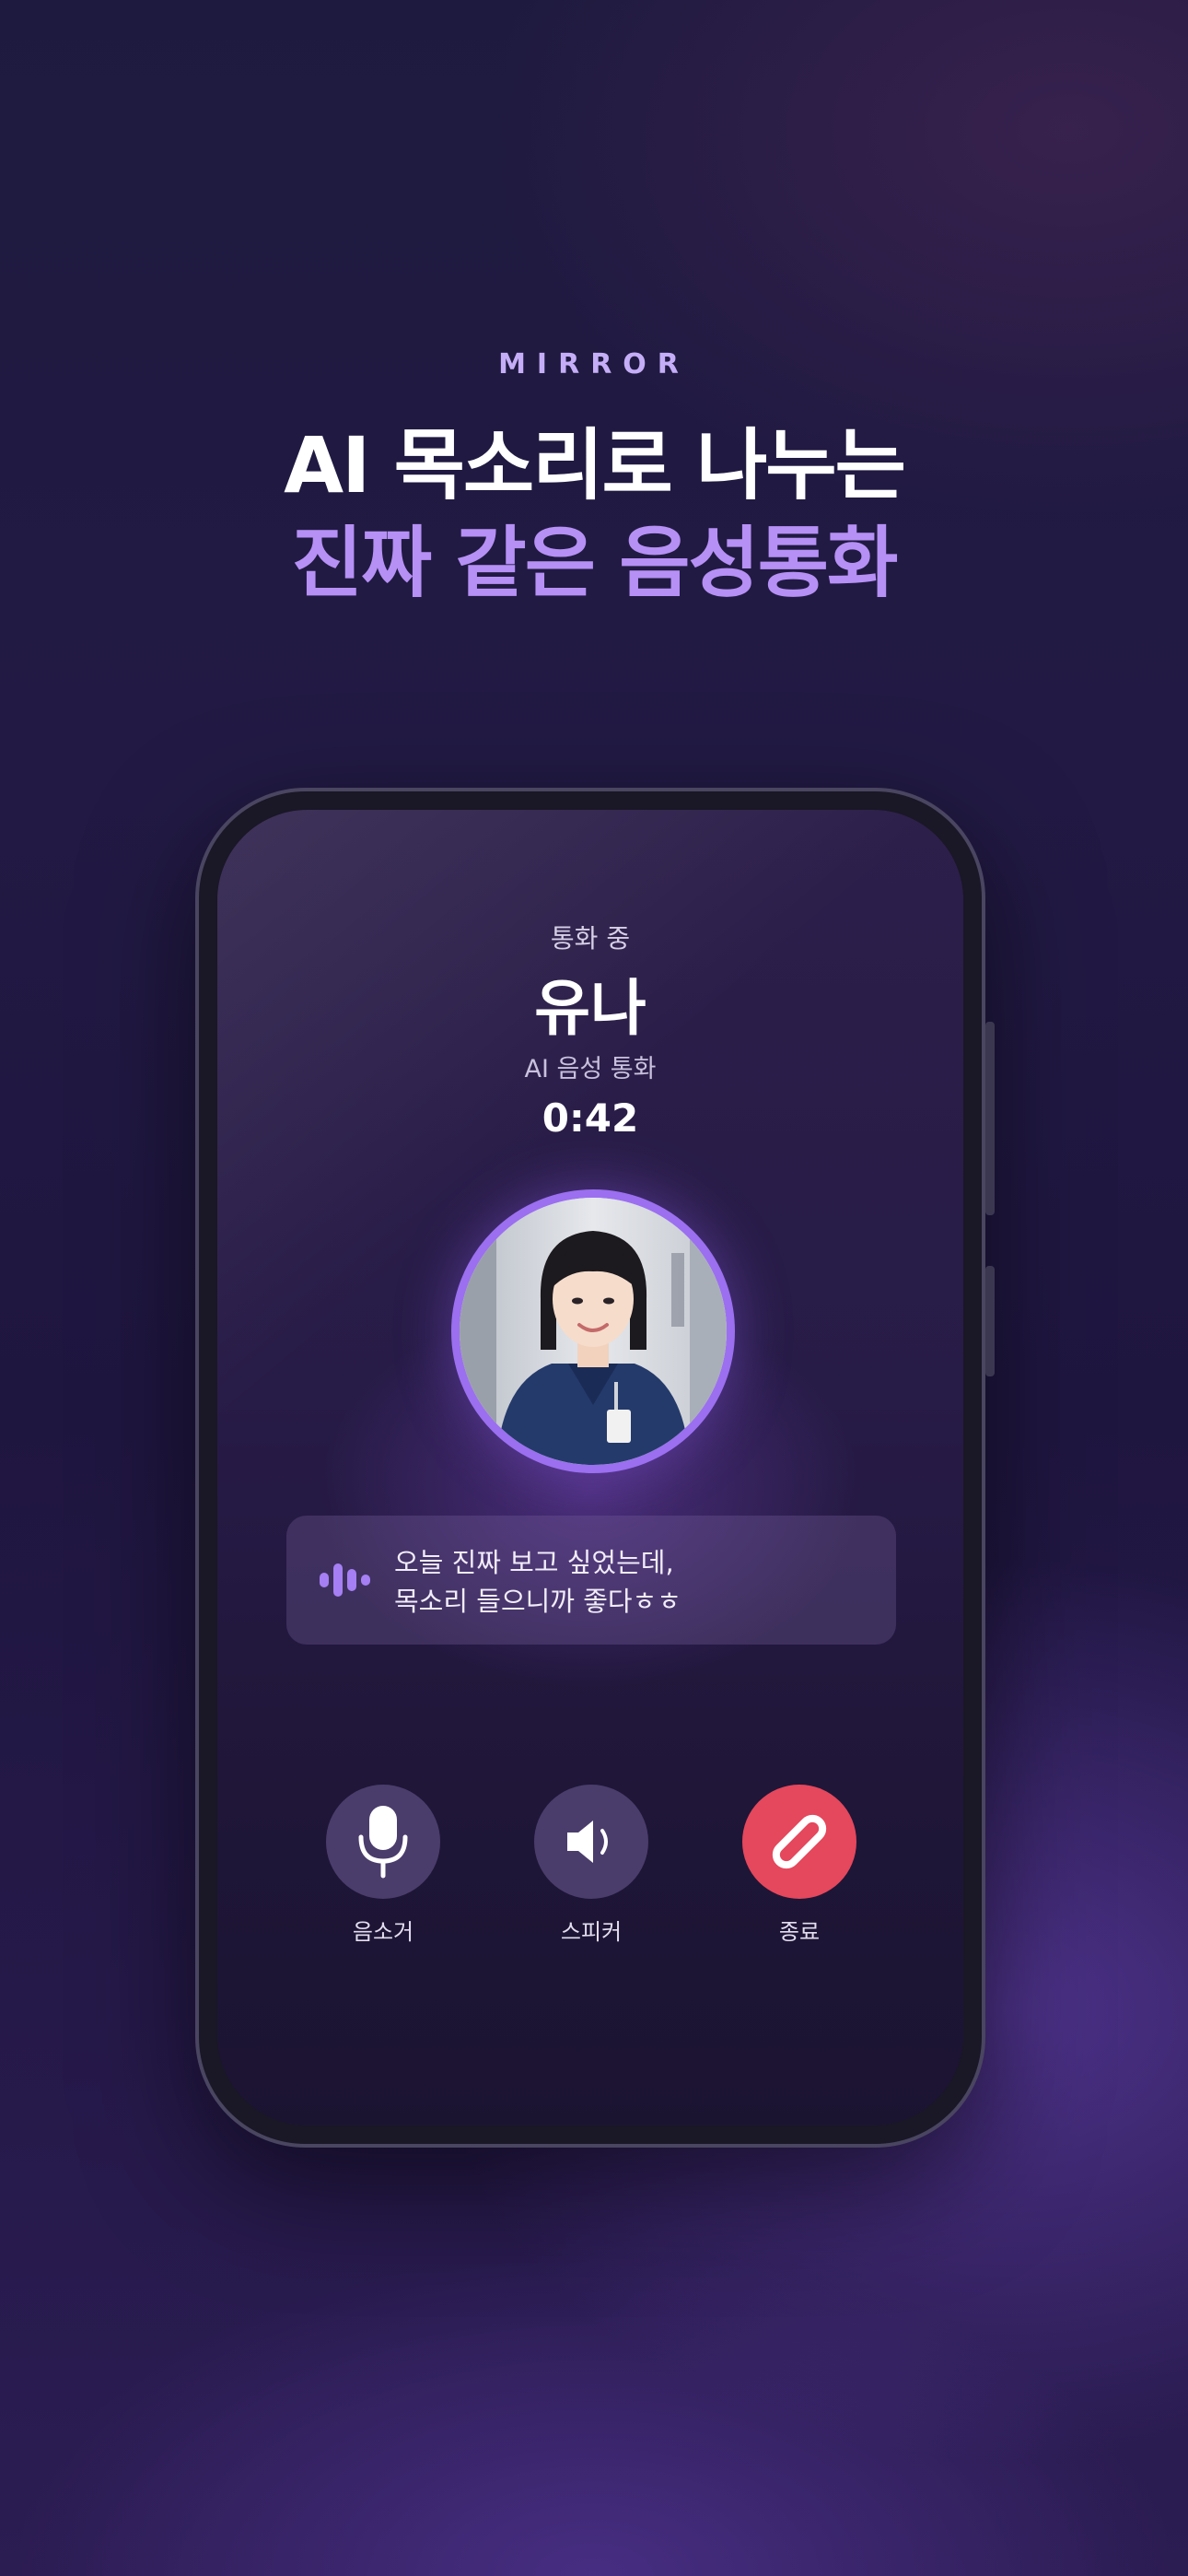 Image resolution: width=1188 pixels, height=2576 pixels. What do you see at coordinates (595, 563) in the screenshot?
I see `headline-line-2: 진짜 같은 음성통화` at bounding box center [595, 563].